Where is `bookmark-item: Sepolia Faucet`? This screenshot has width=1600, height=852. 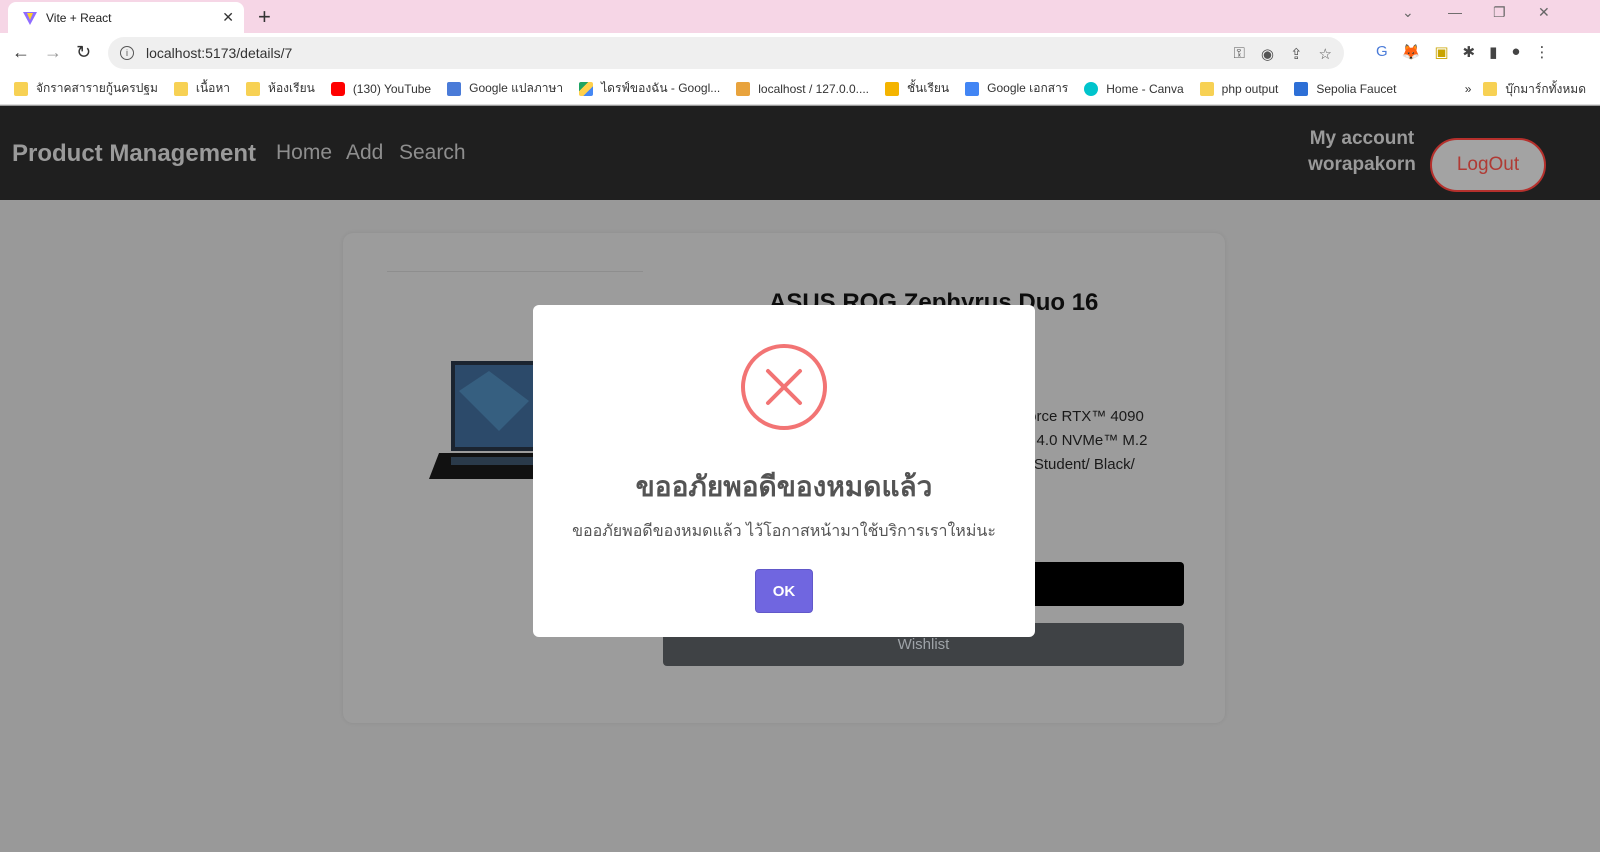 bookmark-item: Sepolia Faucet is located at coordinates (1345, 88).